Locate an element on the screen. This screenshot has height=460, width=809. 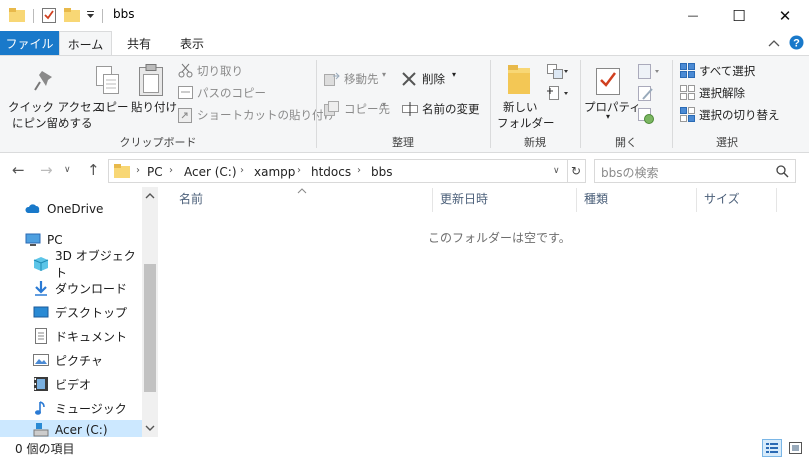
properties-qat-icon is located at coordinates (49, 15).